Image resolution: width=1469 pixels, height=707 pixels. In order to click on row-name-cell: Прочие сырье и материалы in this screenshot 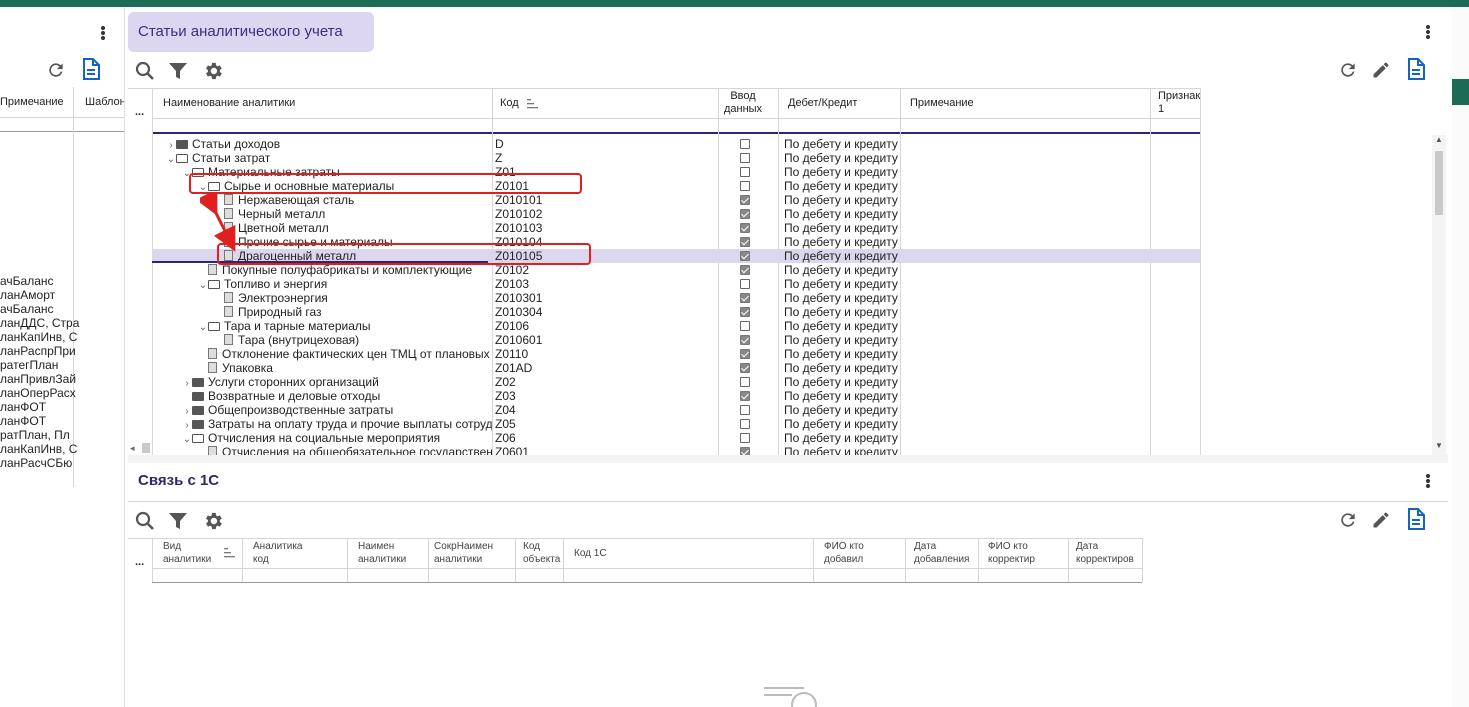, I will do `click(353, 242)`.